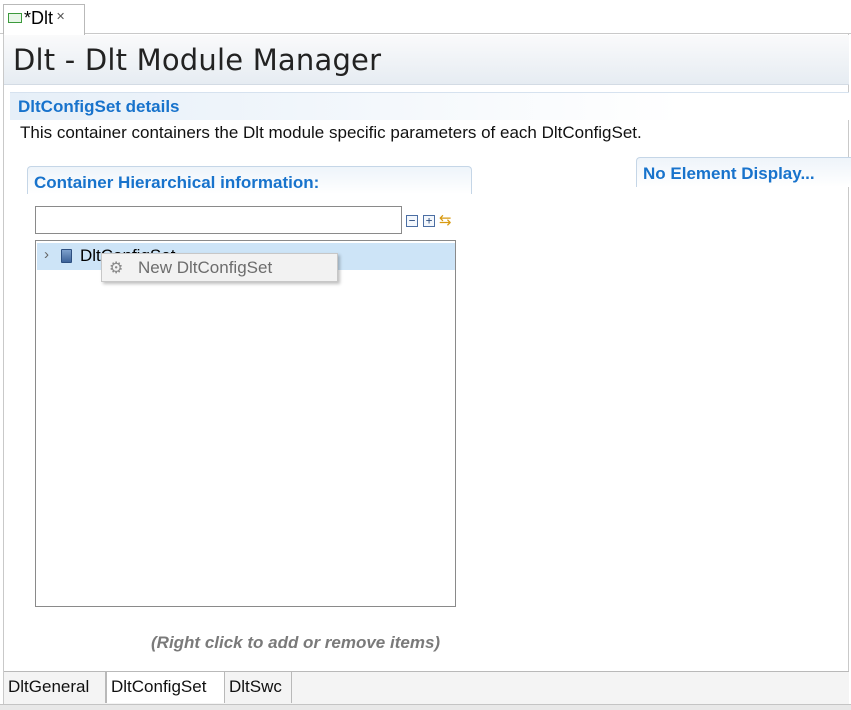 The height and width of the screenshot is (710, 851). What do you see at coordinates (39, 18) in the screenshot?
I see `editor-tab-label: *Dlt` at bounding box center [39, 18].